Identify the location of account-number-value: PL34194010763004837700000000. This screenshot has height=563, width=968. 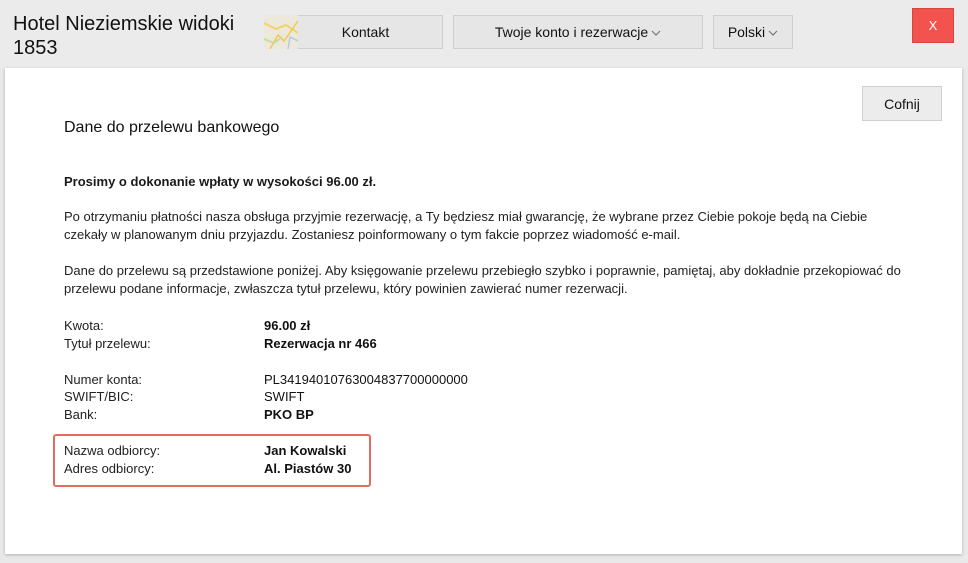
(366, 379).